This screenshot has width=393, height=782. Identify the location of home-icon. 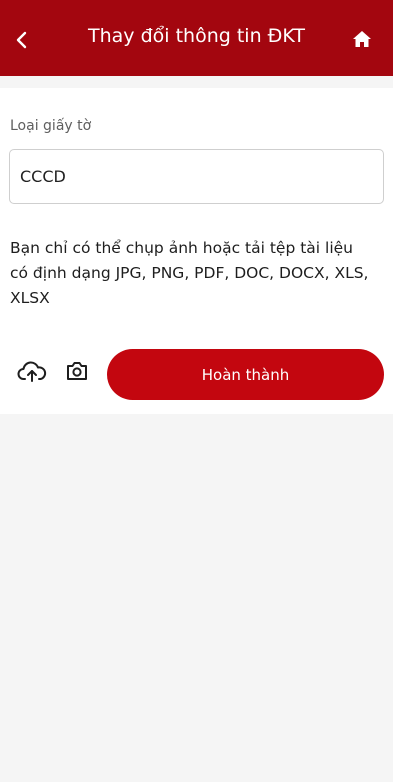
(362, 39).